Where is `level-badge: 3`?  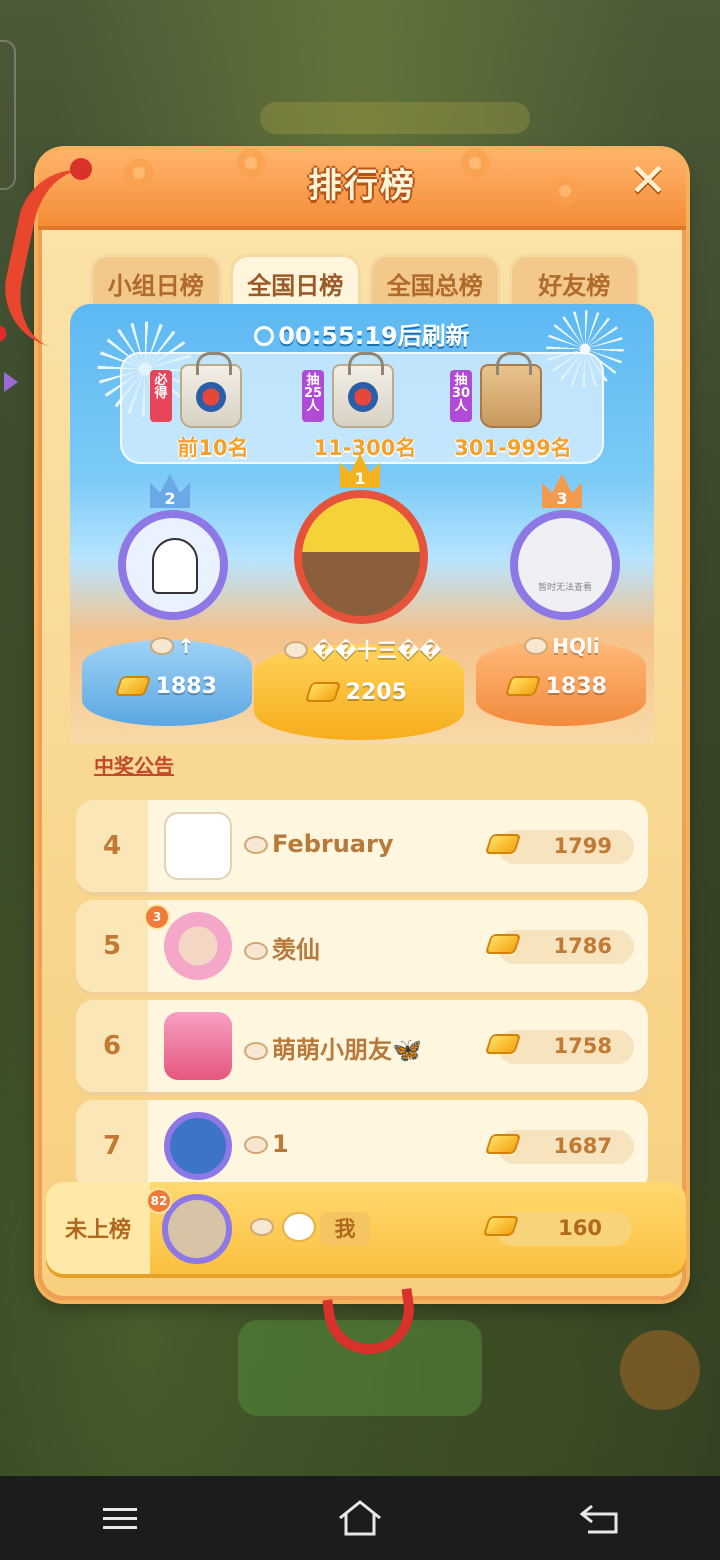 level-badge: 3 is located at coordinates (157, 917).